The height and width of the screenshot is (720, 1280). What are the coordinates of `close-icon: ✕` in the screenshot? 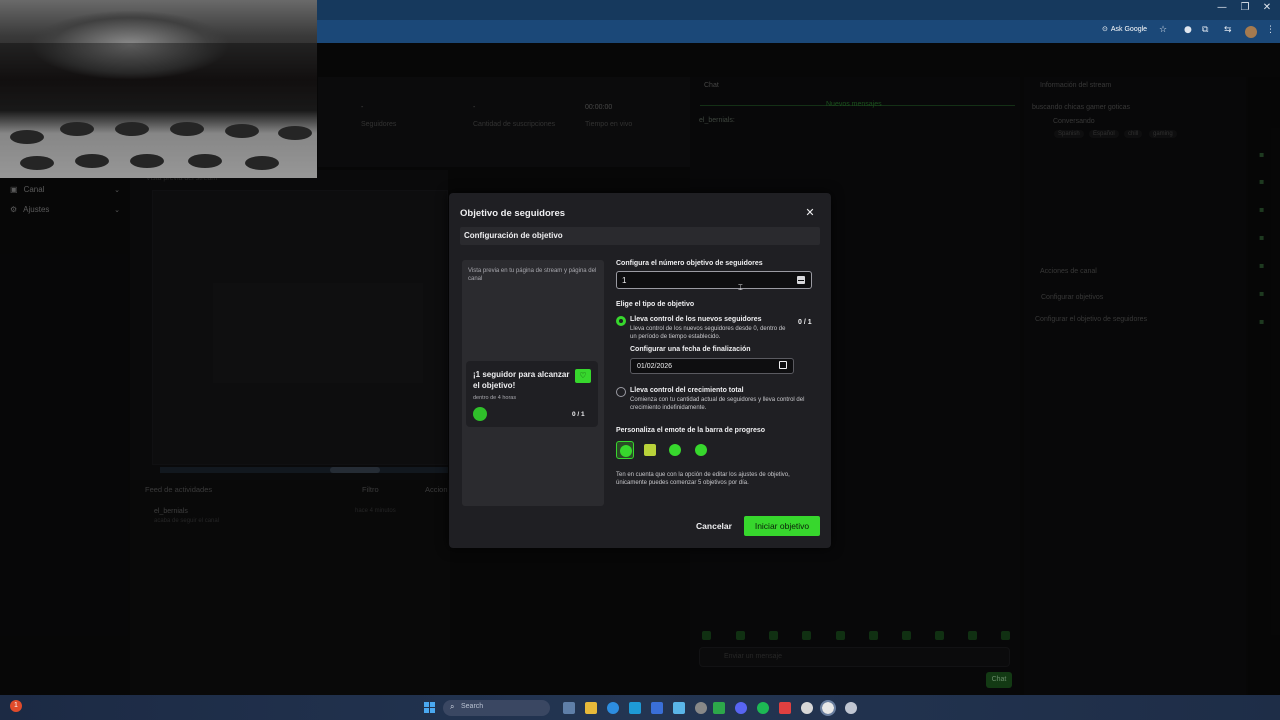 It's located at (810, 212).